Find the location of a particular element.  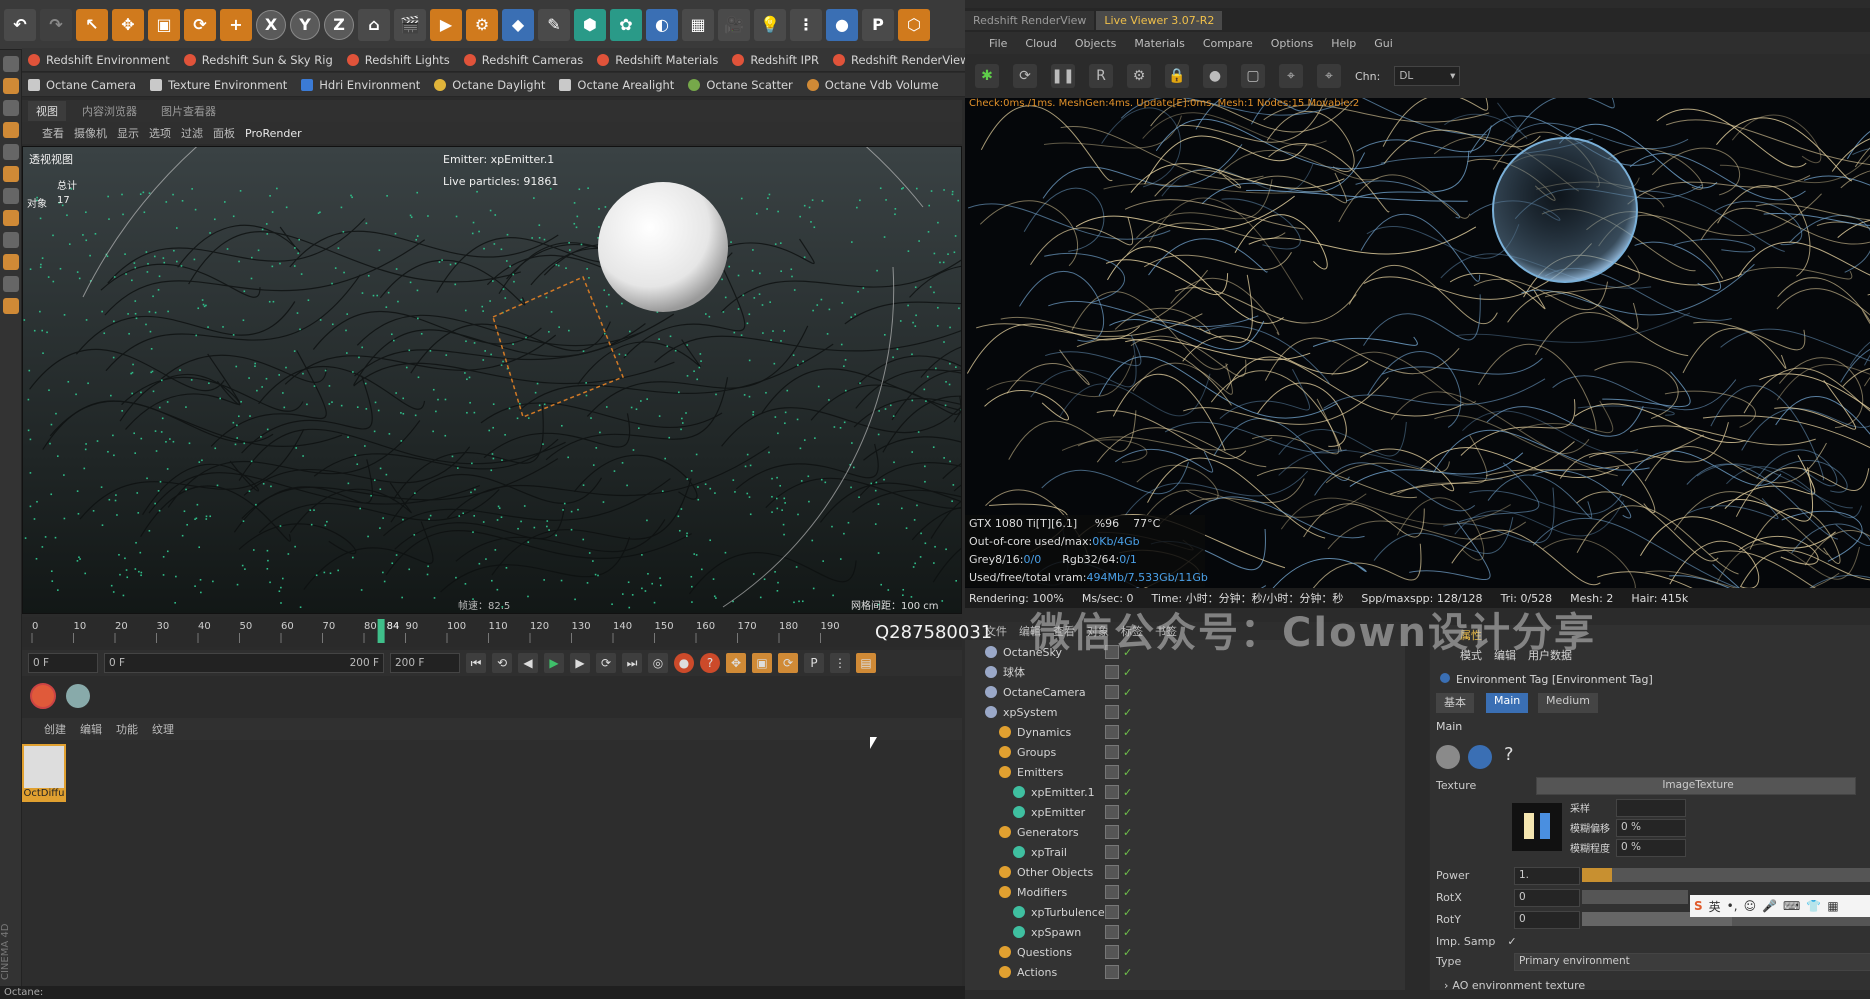

restart-icon: ⟳ is located at coordinates (1025, 76).